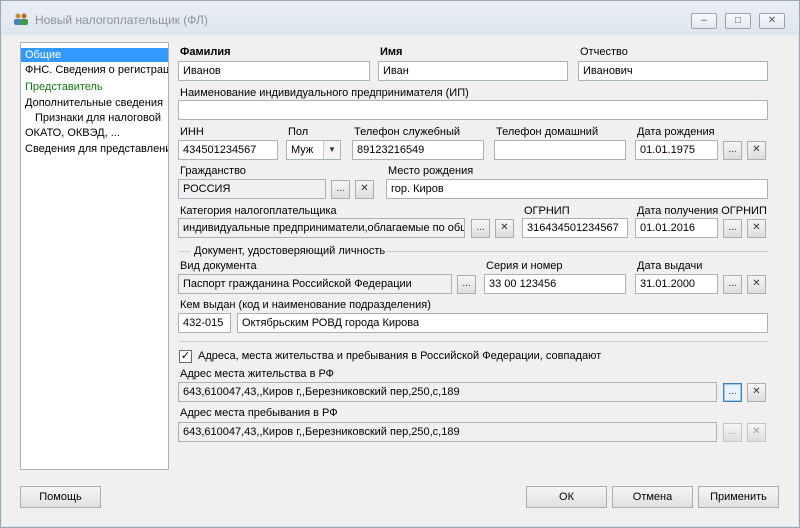 This screenshot has width=800, height=528. What do you see at coordinates (302, 150) in the screenshot?
I see `gender-value: Муж` at bounding box center [302, 150].